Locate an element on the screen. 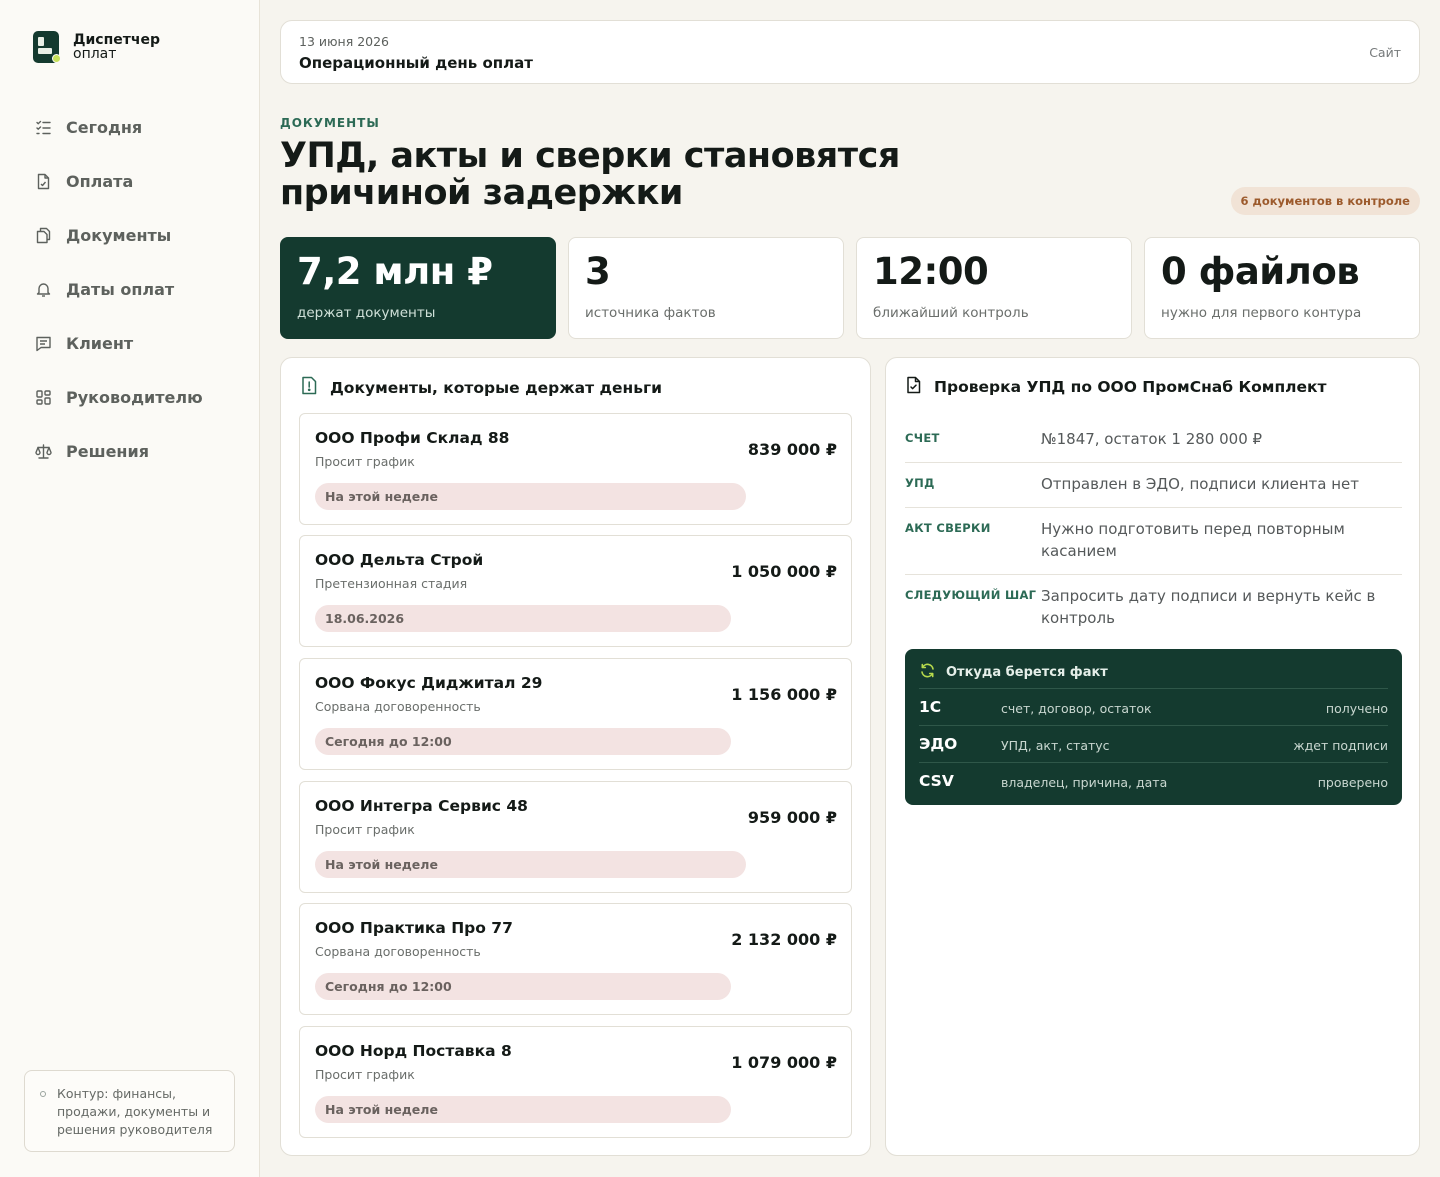 The image size is (1440, 1177). sidebar-item-manager: Руководителю is located at coordinates (139, 397).